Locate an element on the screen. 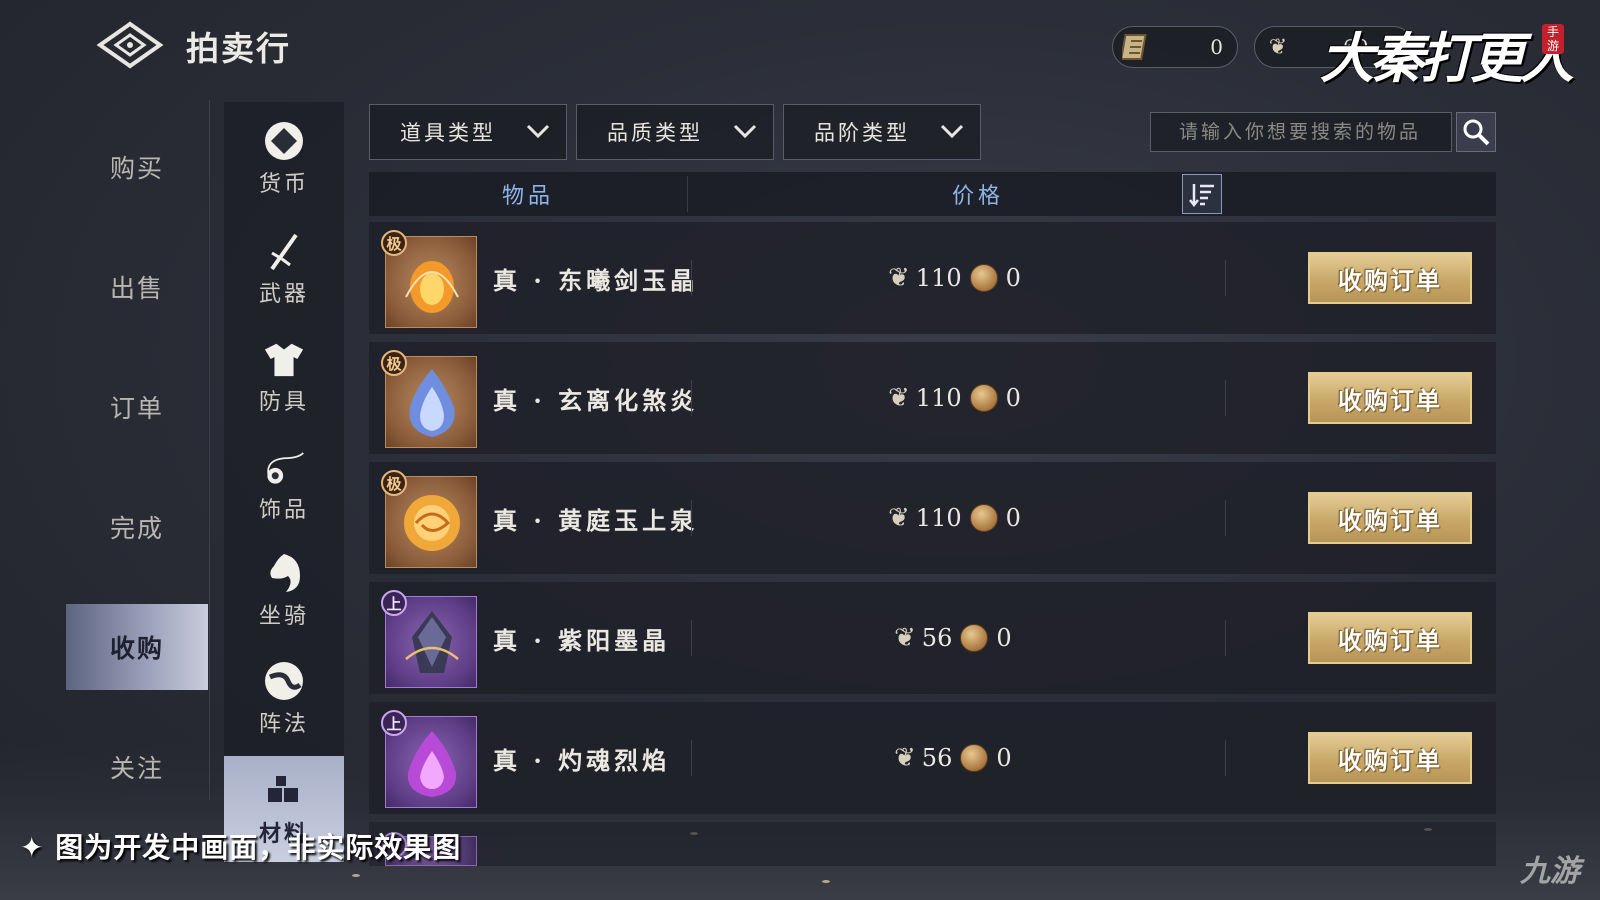  development-caption: ✦ 图为开发中画面，非实际效果图 is located at coordinates (241, 847).